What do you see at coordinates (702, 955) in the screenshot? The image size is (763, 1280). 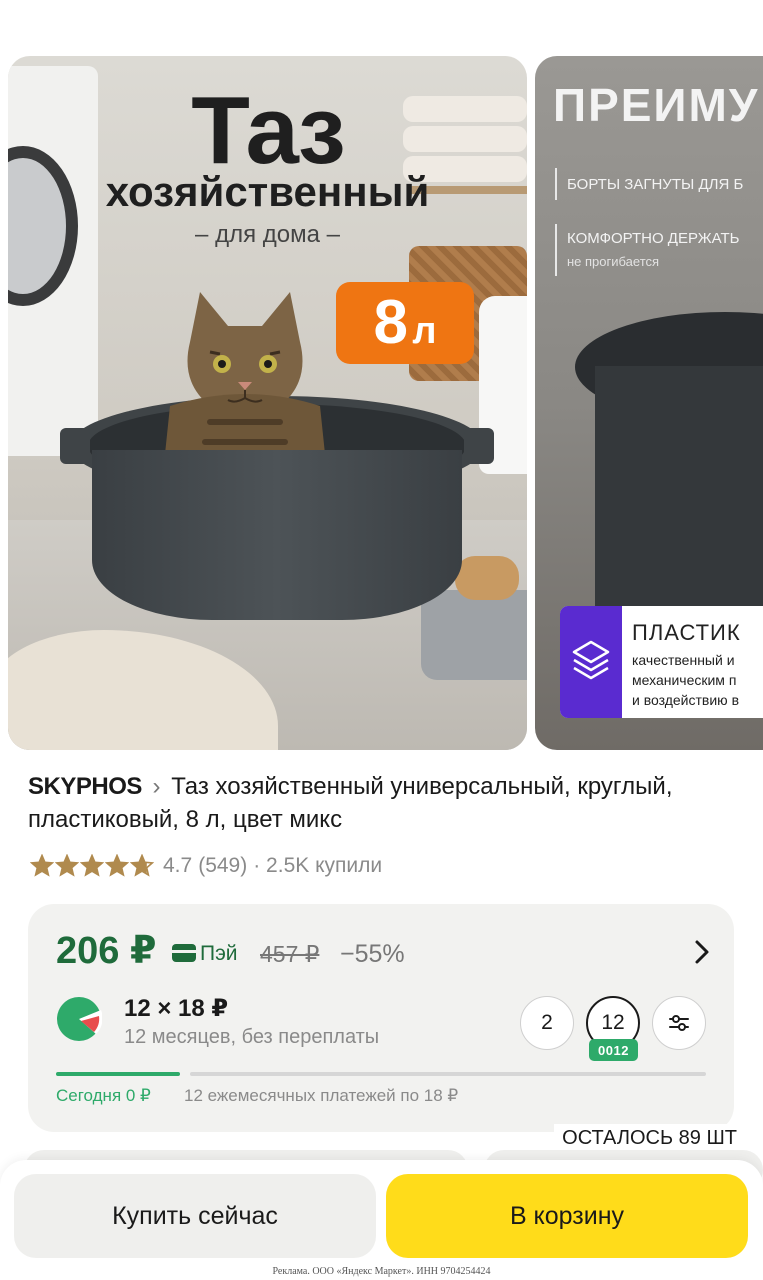 I see `chevron-right-icon` at bounding box center [702, 955].